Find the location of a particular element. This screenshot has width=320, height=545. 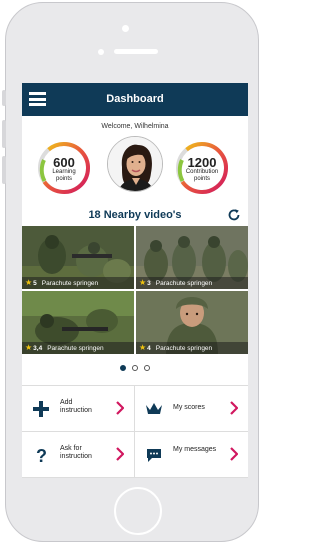

learning-points-label-2: points is located at coordinates (63, 179).